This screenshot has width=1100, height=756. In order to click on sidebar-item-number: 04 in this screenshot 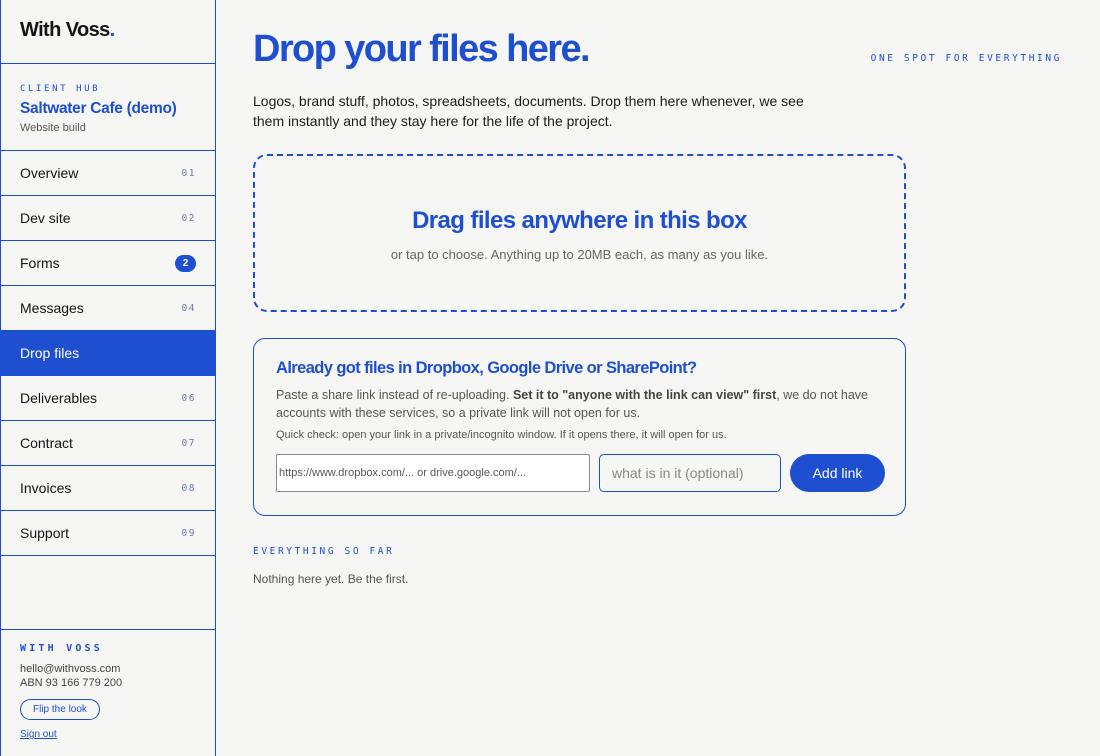, I will do `click(188, 308)`.